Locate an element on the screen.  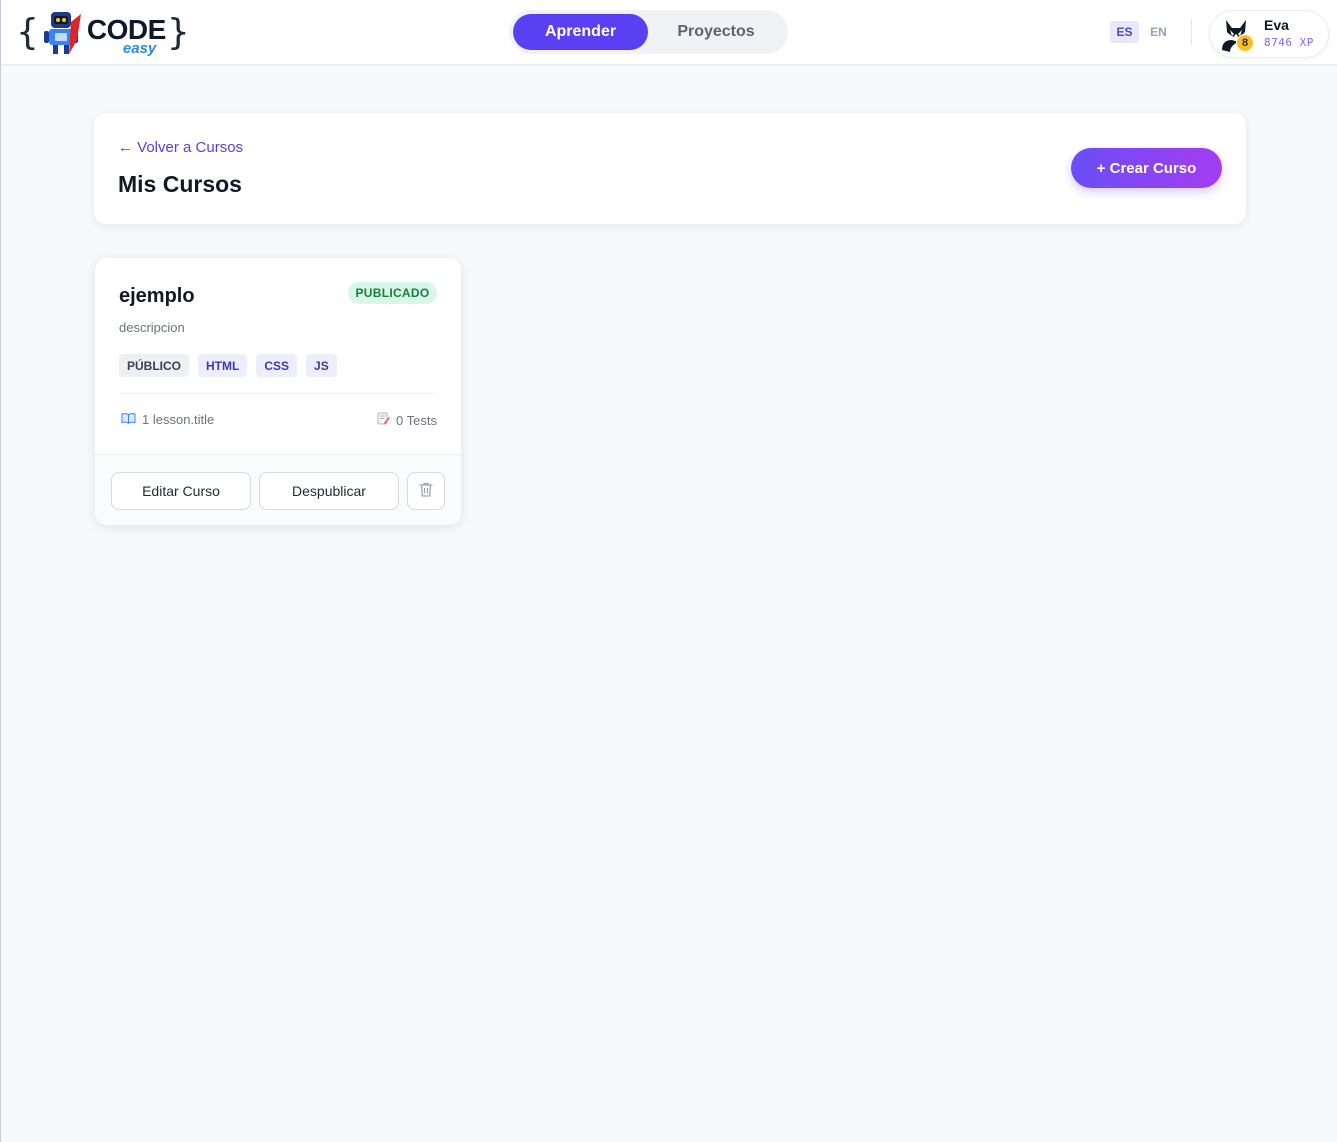
logo-brace-close: } is located at coordinates (178, 32).